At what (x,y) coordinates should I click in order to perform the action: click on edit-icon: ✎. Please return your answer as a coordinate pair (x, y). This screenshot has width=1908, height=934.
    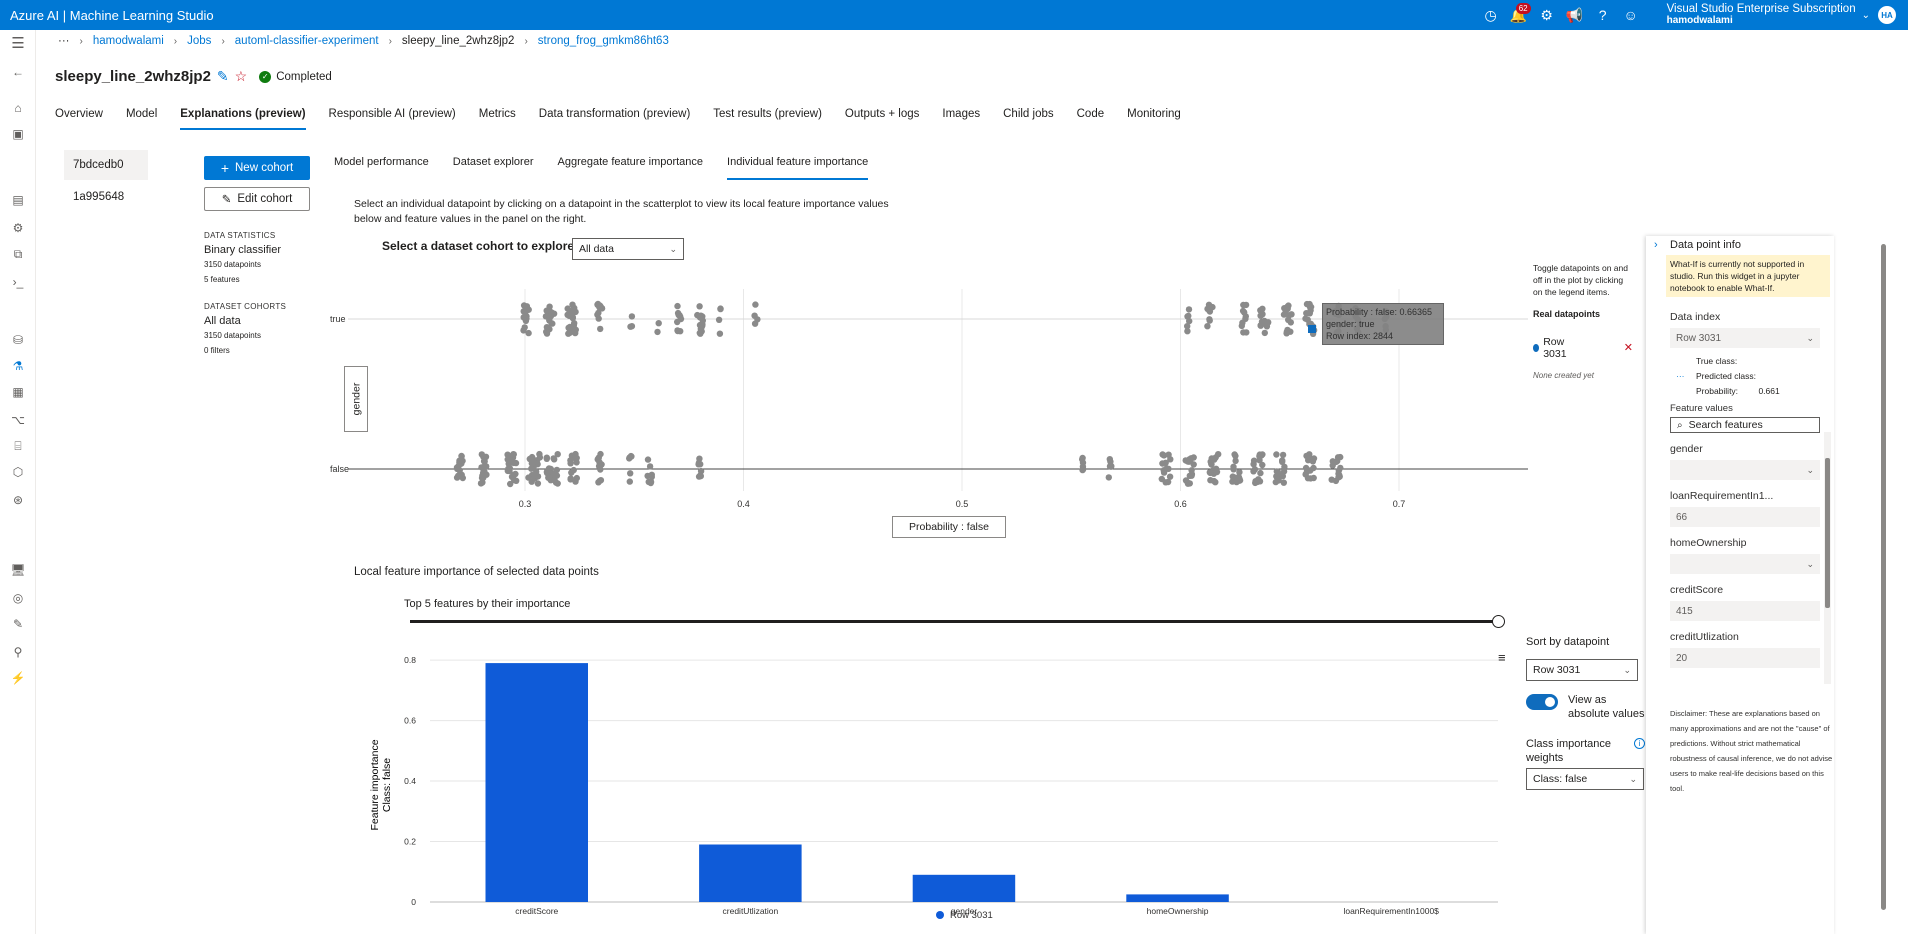
    Looking at the image, I should click on (223, 76).